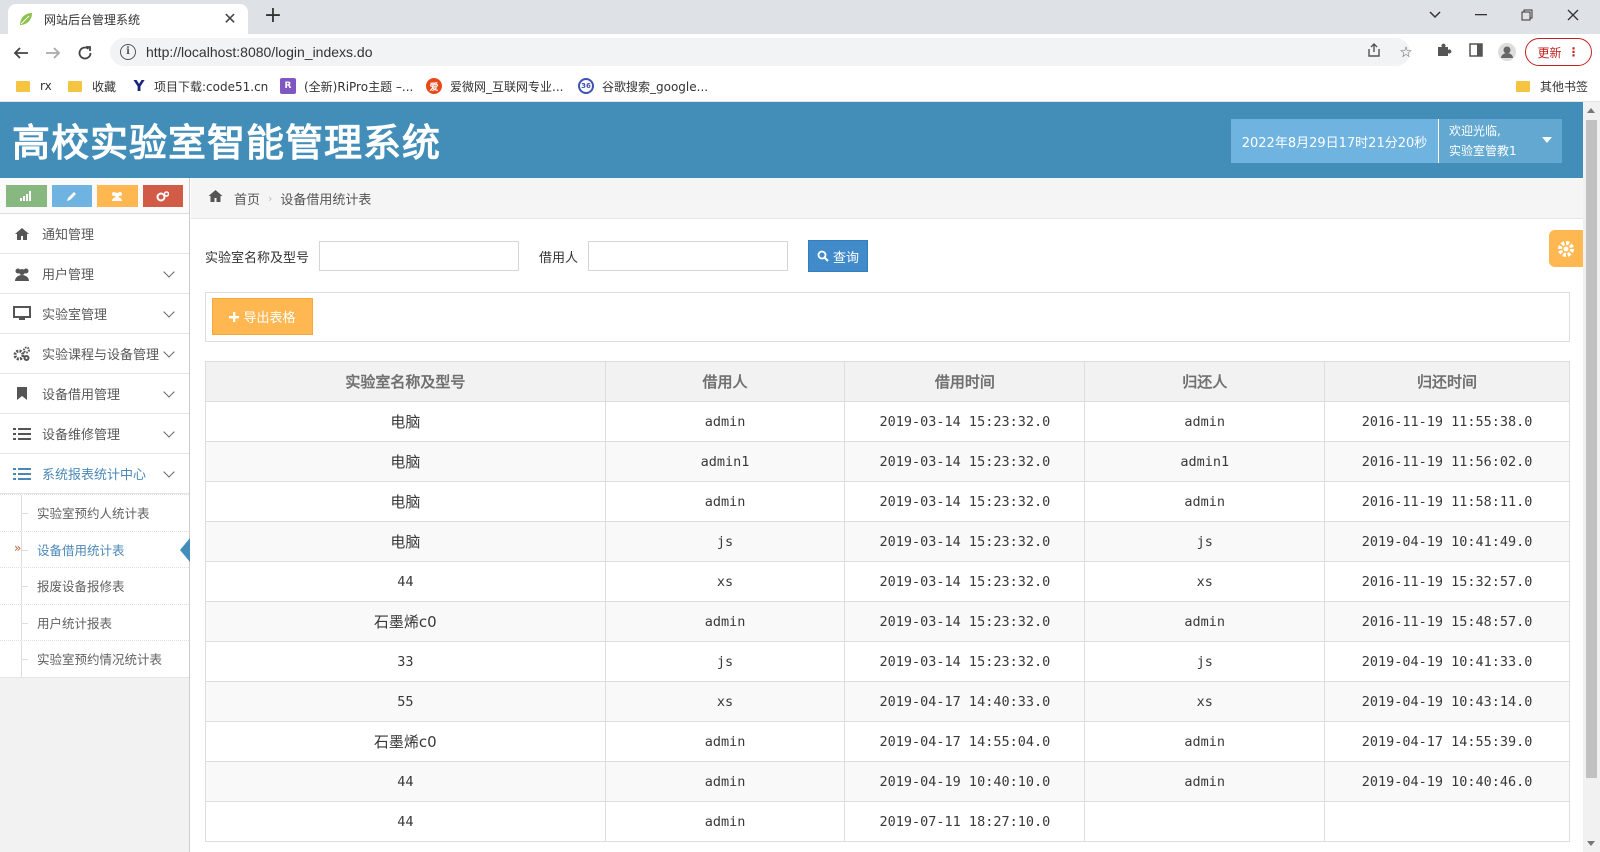  Describe the element at coordinates (760, 52) in the screenshot. I see `address-bar: i http://localhost:8080/login_indexs.do` at that location.